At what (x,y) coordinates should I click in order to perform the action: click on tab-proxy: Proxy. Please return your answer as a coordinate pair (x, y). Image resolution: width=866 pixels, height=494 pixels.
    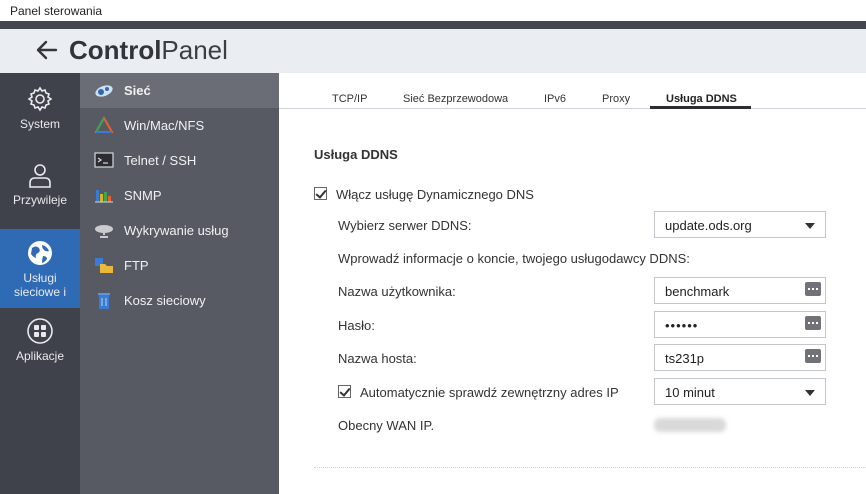
    Looking at the image, I should click on (616, 99).